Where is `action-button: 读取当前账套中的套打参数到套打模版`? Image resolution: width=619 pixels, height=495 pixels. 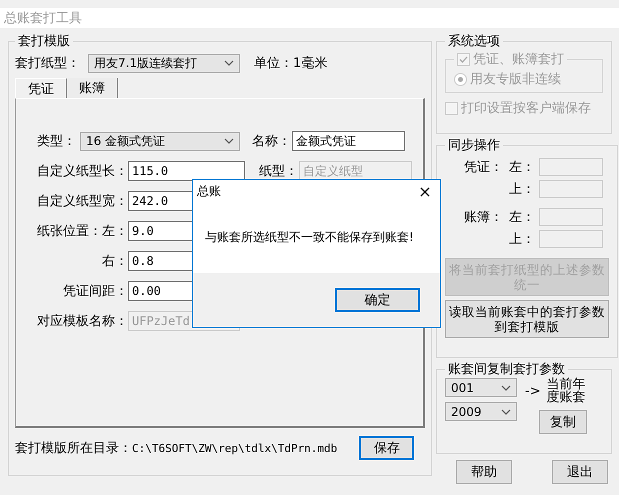
action-button: 读取当前账套中的套打参数到套打模版 is located at coordinates (527, 319).